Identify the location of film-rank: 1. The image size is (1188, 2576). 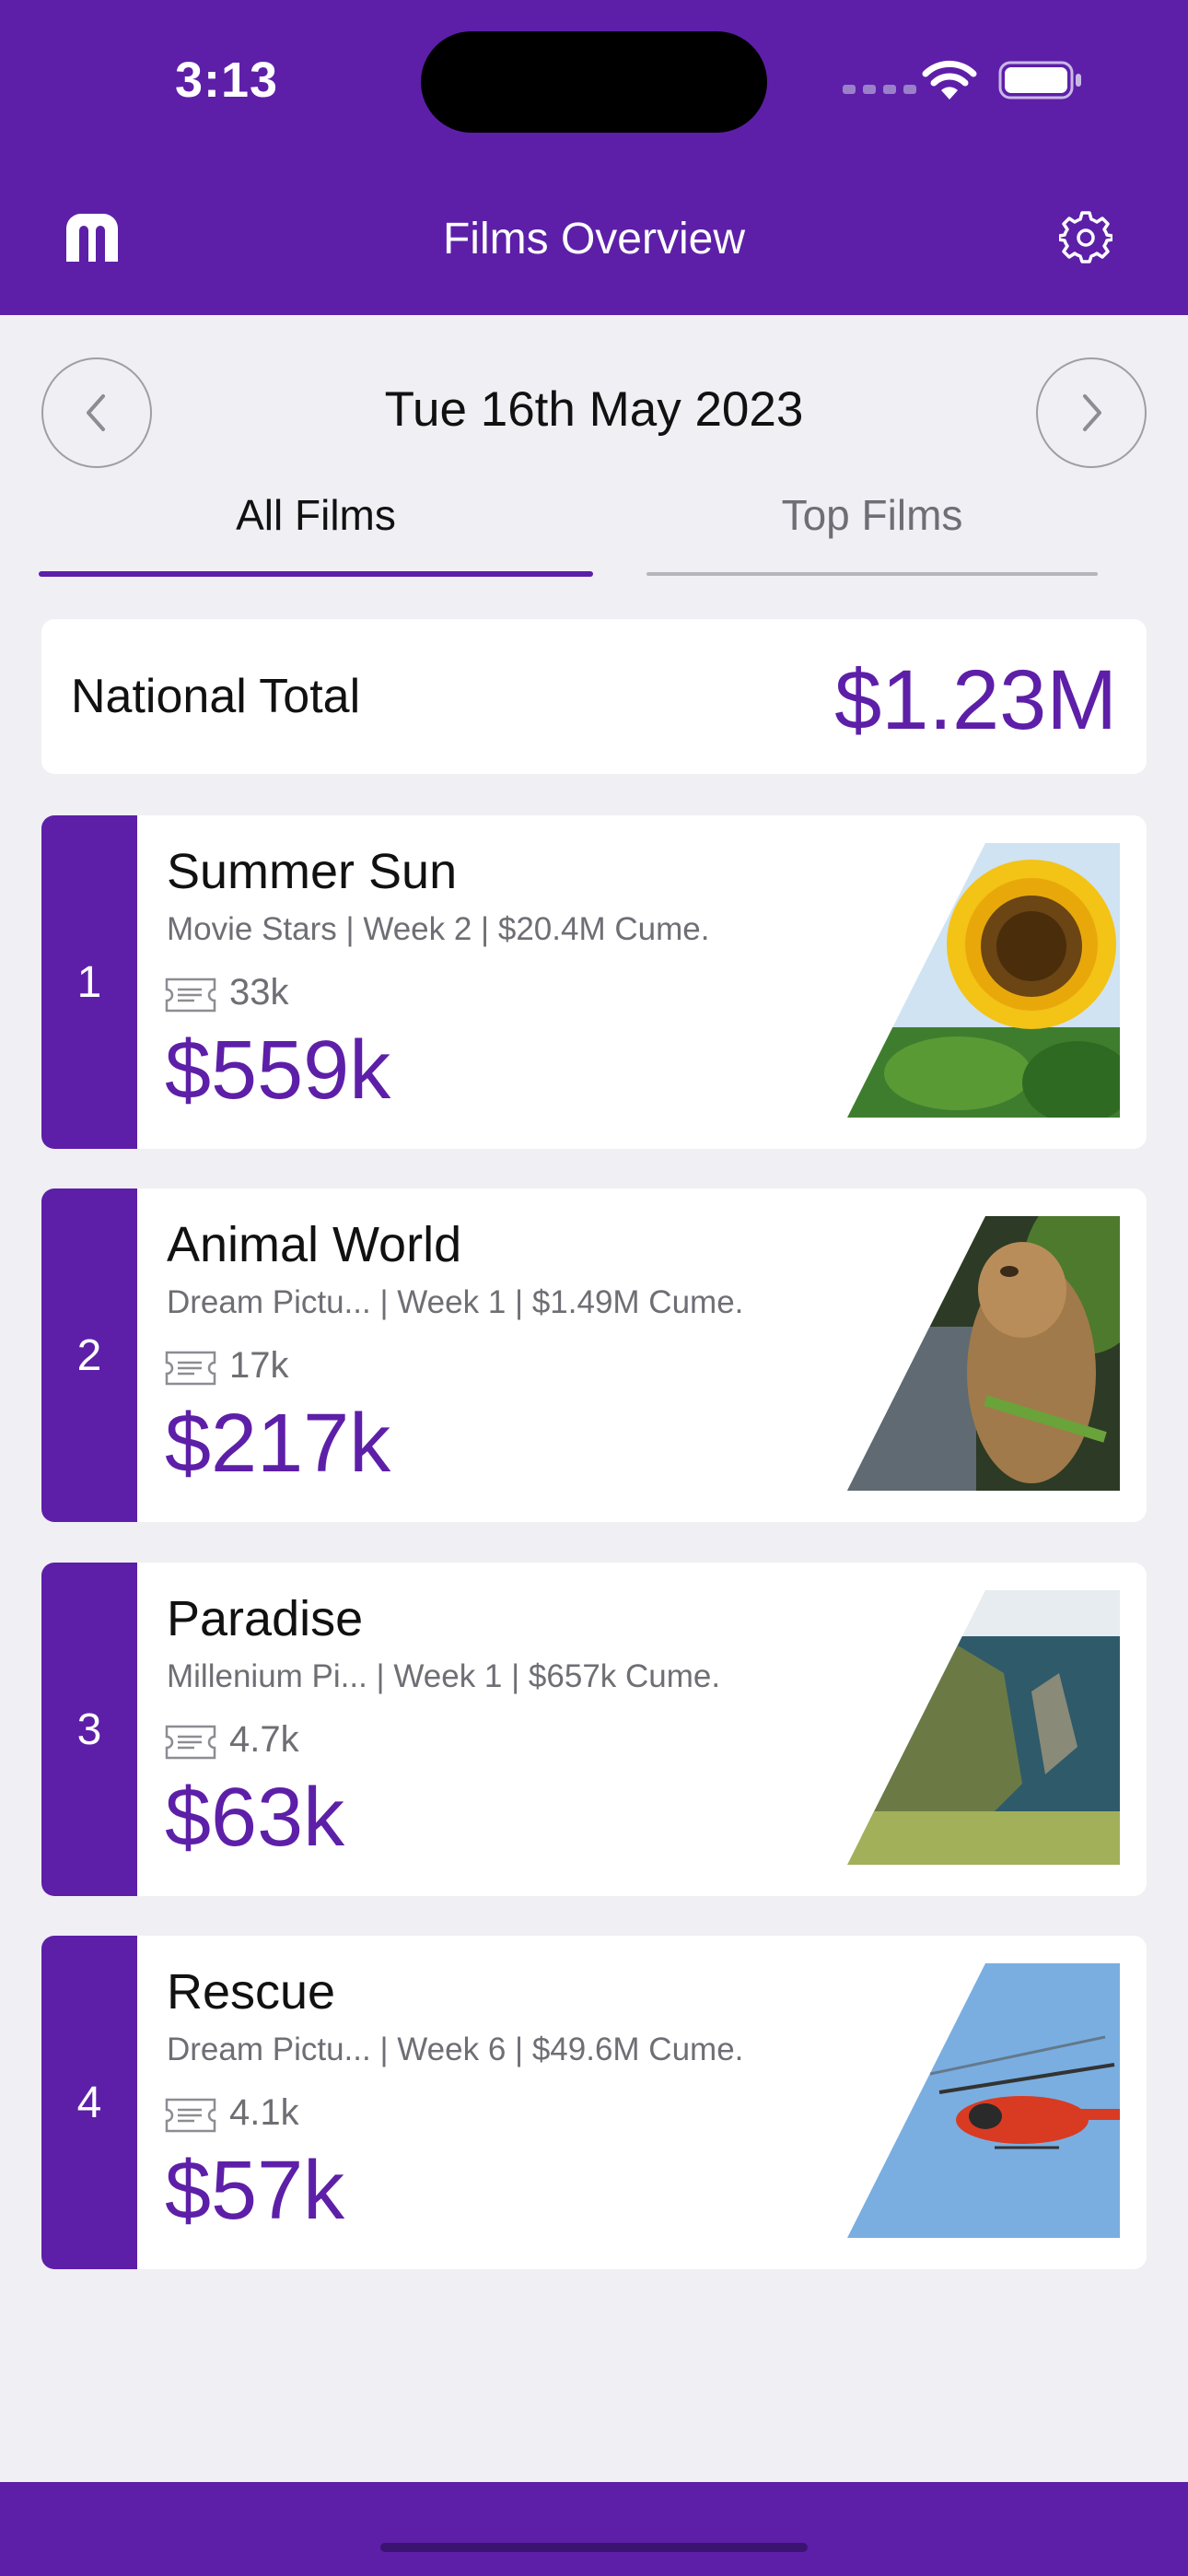
(89, 982).